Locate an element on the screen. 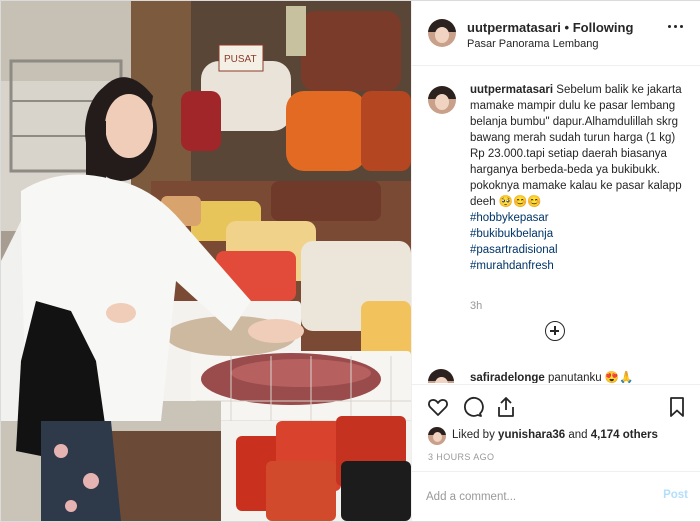 The image size is (700, 522). liker-avatar is located at coordinates (437, 436).